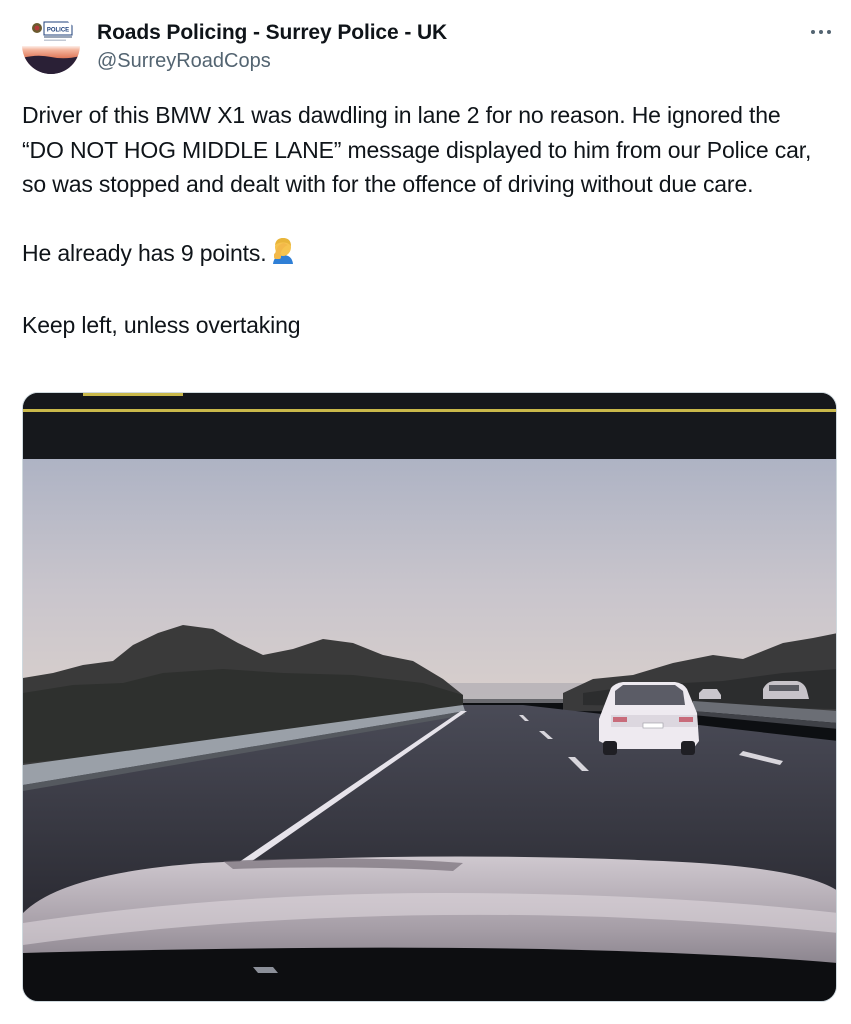  I want to click on police-crest-icon: POLICE, so click(51, 45).